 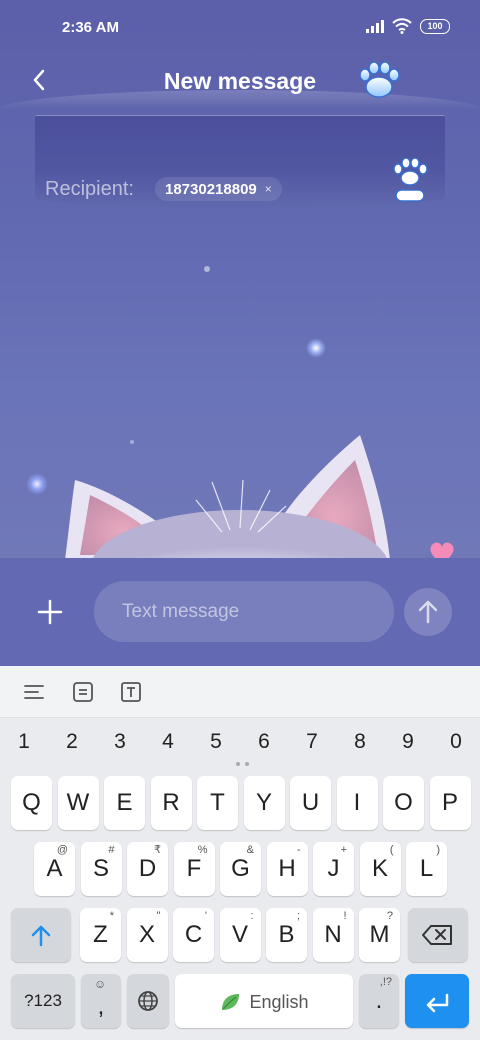 I want to click on number-key: 3, so click(x=120, y=744).